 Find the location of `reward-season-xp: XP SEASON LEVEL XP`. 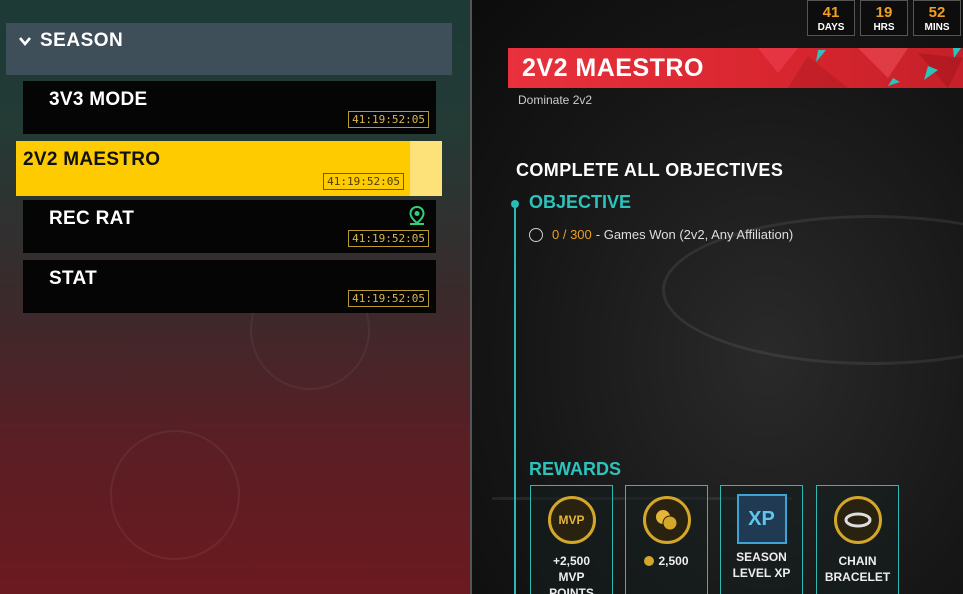

reward-season-xp: XP SEASON LEVEL XP is located at coordinates (761, 539).